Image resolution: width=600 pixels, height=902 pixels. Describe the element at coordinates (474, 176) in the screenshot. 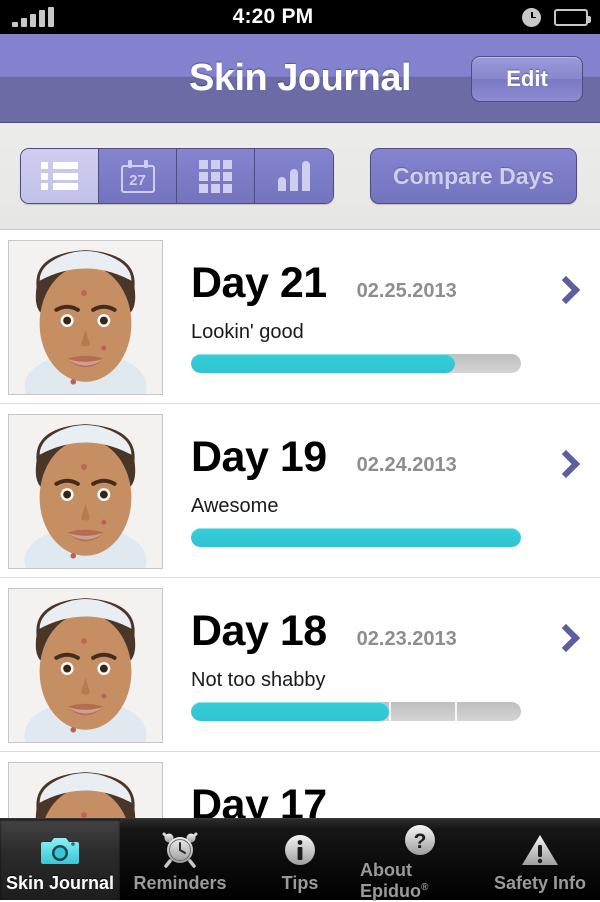

I see `compare-days-button: Compare Days` at that location.